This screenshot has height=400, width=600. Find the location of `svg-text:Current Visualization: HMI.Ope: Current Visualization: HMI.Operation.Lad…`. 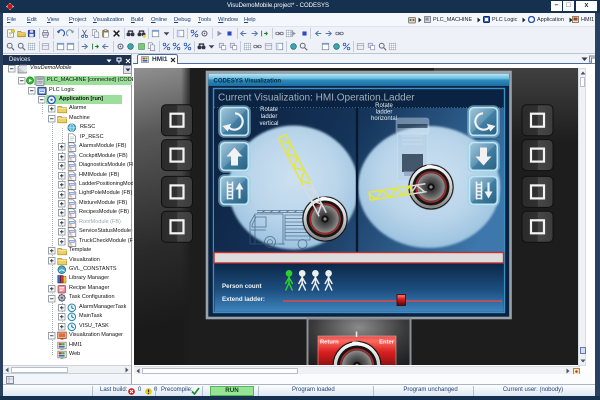

svg-text:Current Visualization: HMI.Ope: Current Visualization: HMI.Operation.Lad… is located at coordinates (316, 98).